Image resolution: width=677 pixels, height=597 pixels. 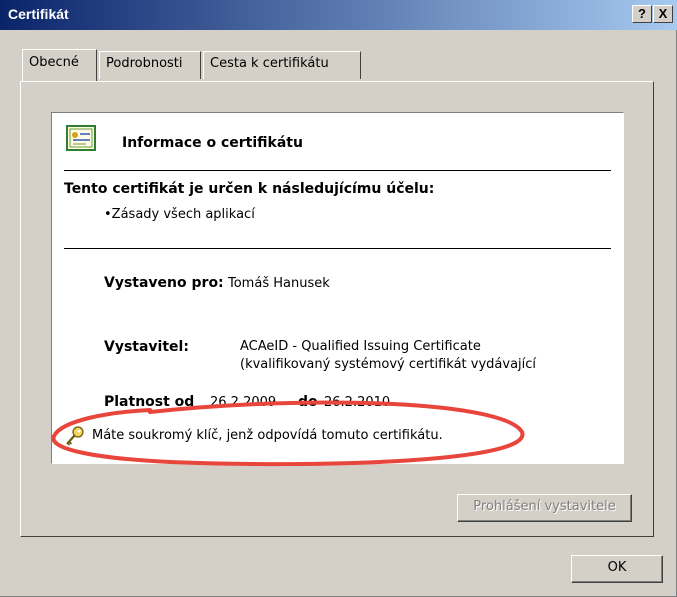 What do you see at coordinates (164, 283) in the screenshot?
I see `issued-to-label: Vystaveno pro:` at bounding box center [164, 283].